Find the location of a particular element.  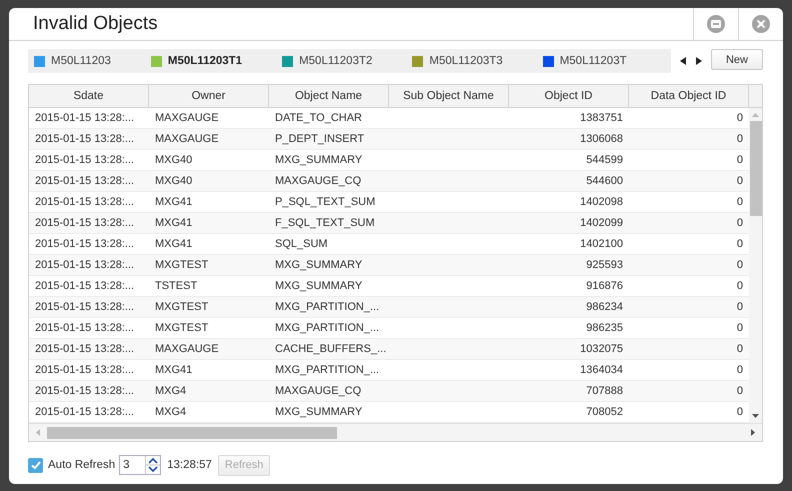

table-cell-text: 1306068 is located at coordinates (601, 139).